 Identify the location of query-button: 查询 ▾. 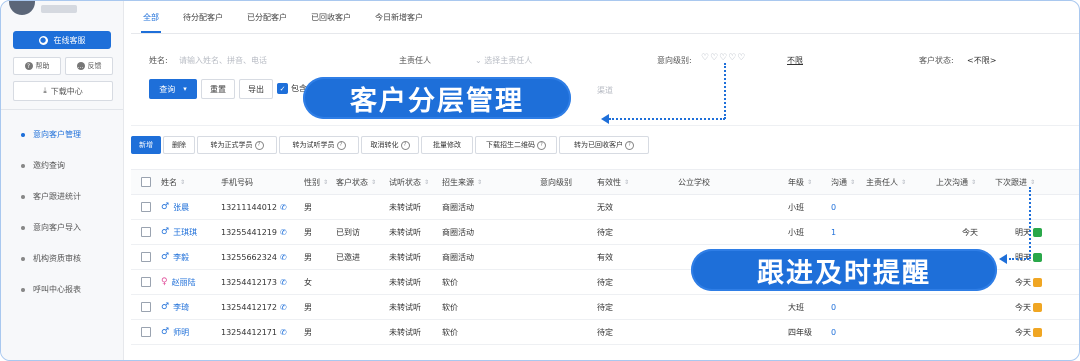
(173, 89).